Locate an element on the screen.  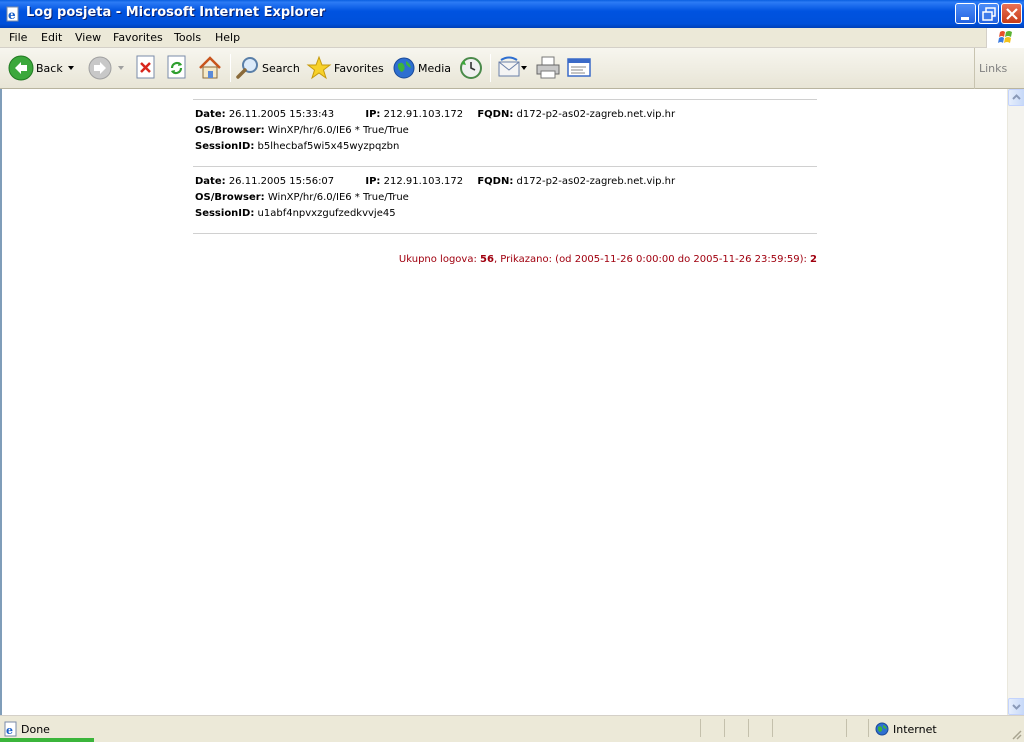
media-globe-icon is located at coordinates (404, 68).